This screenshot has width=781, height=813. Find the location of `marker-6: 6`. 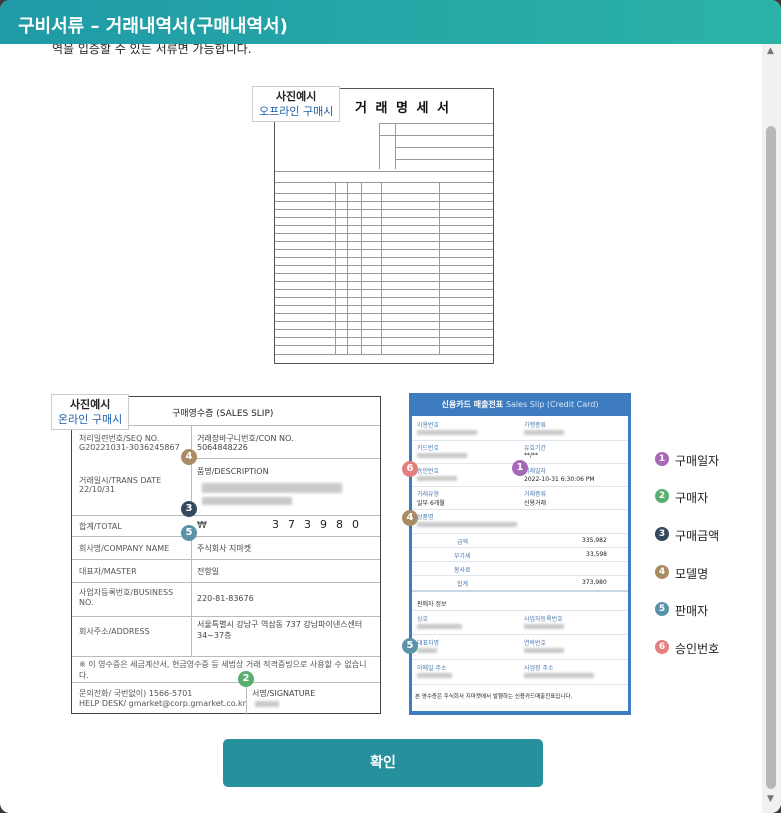

marker-6: 6 is located at coordinates (410, 469).